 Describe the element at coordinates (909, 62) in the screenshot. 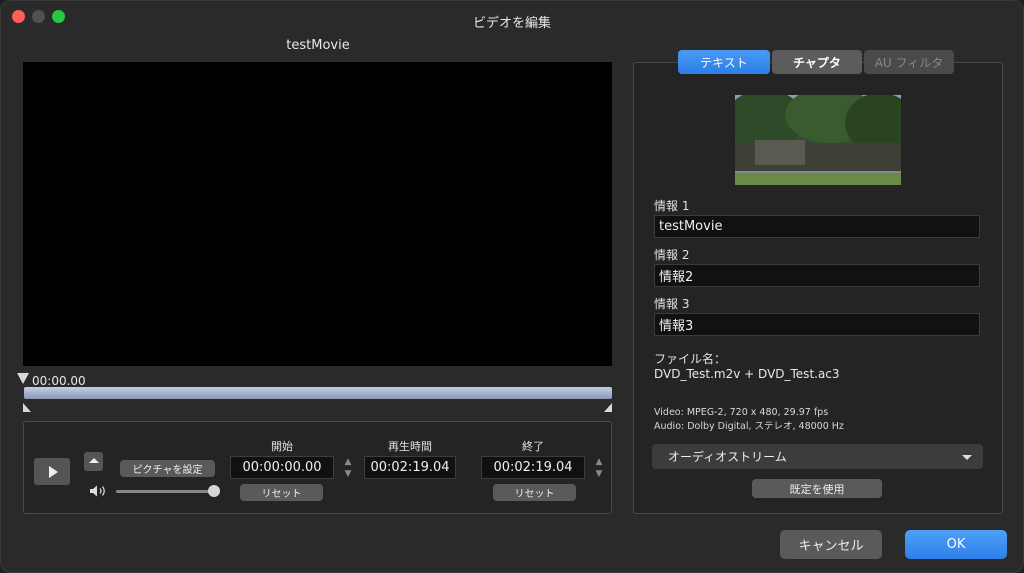

I see `tab-au-filter: AU フィルタ` at that location.